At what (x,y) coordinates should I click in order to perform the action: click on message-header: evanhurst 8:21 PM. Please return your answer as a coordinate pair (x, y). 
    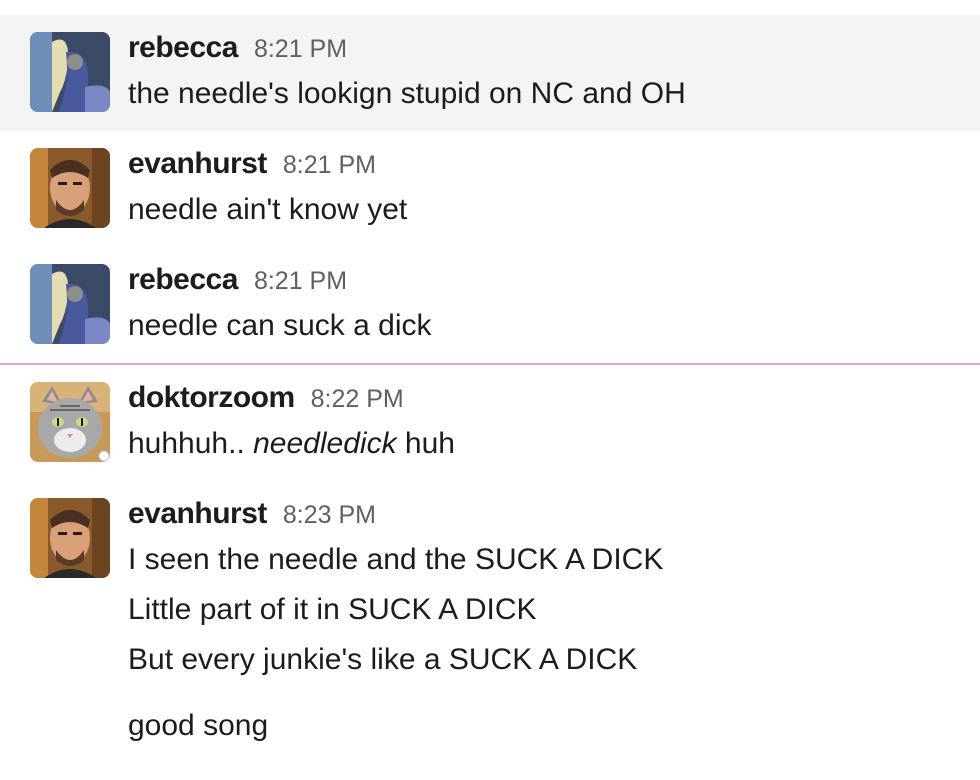
    Looking at the image, I should click on (544, 166).